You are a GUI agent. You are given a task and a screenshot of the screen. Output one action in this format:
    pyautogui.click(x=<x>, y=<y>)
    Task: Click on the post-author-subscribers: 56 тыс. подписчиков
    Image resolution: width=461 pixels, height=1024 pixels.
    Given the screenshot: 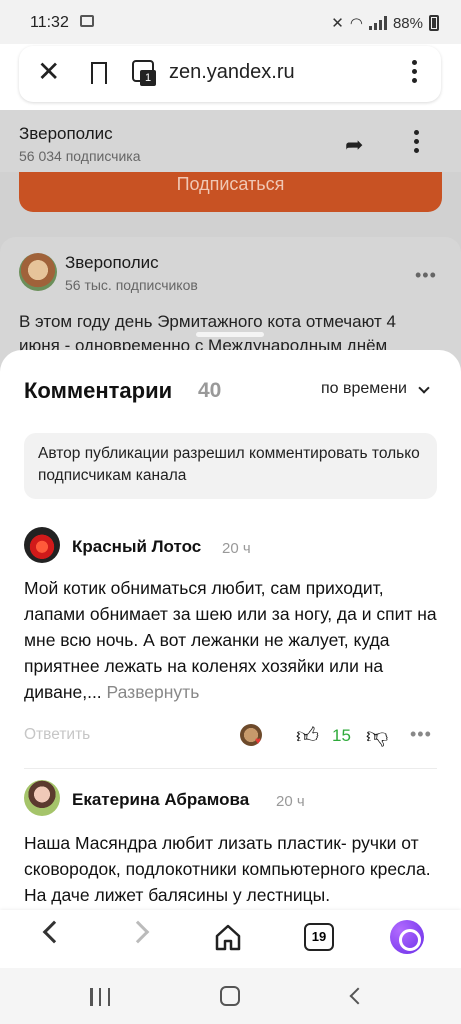 What is the action you would take?
    pyautogui.click(x=131, y=285)
    